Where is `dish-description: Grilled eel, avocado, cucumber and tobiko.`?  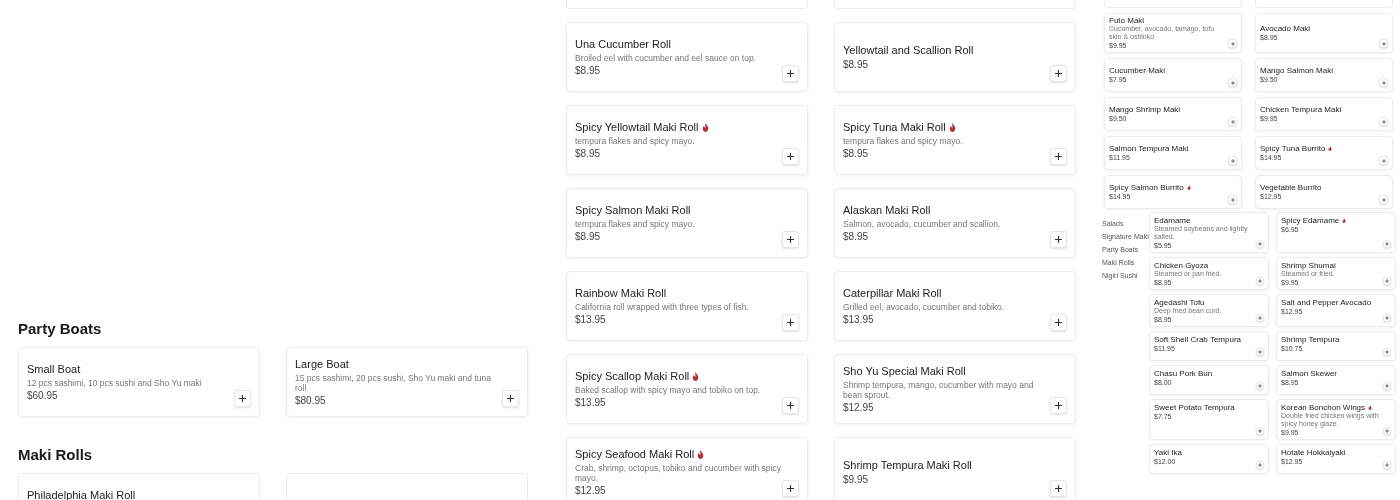 dish-description: Grilled eel, avocado, cucumber and tobiko. is located at coordinates (924, 307).